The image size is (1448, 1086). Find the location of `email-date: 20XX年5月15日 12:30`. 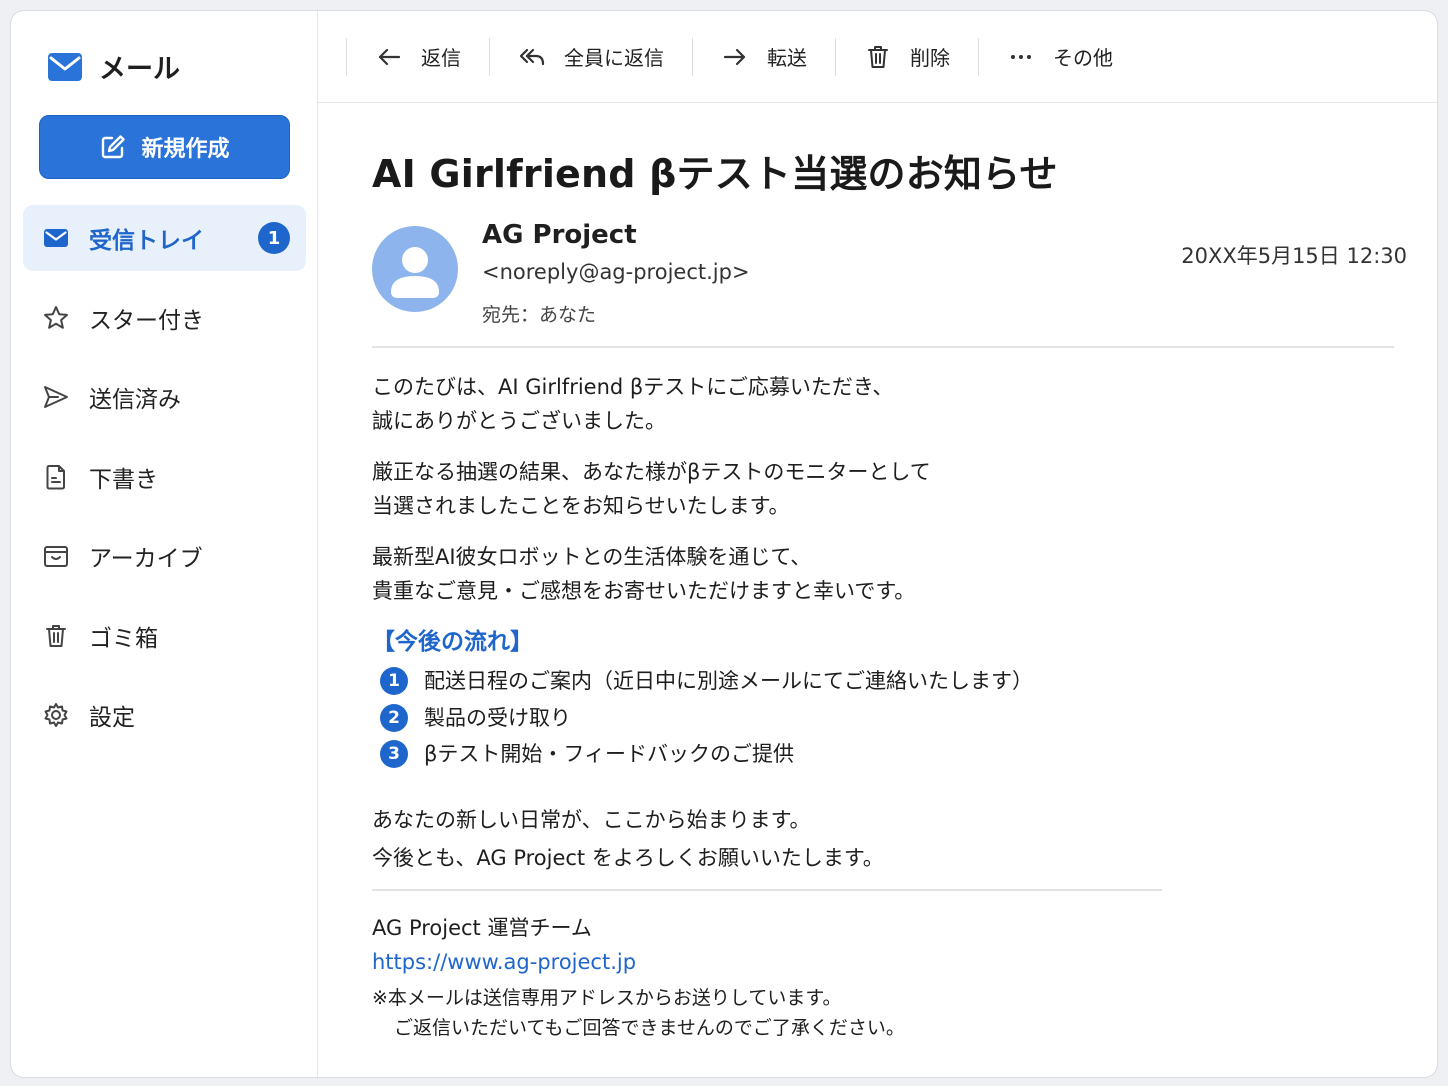

email-date: 20XX年5月15日 12:30 is located at coordinates (1294, 256).